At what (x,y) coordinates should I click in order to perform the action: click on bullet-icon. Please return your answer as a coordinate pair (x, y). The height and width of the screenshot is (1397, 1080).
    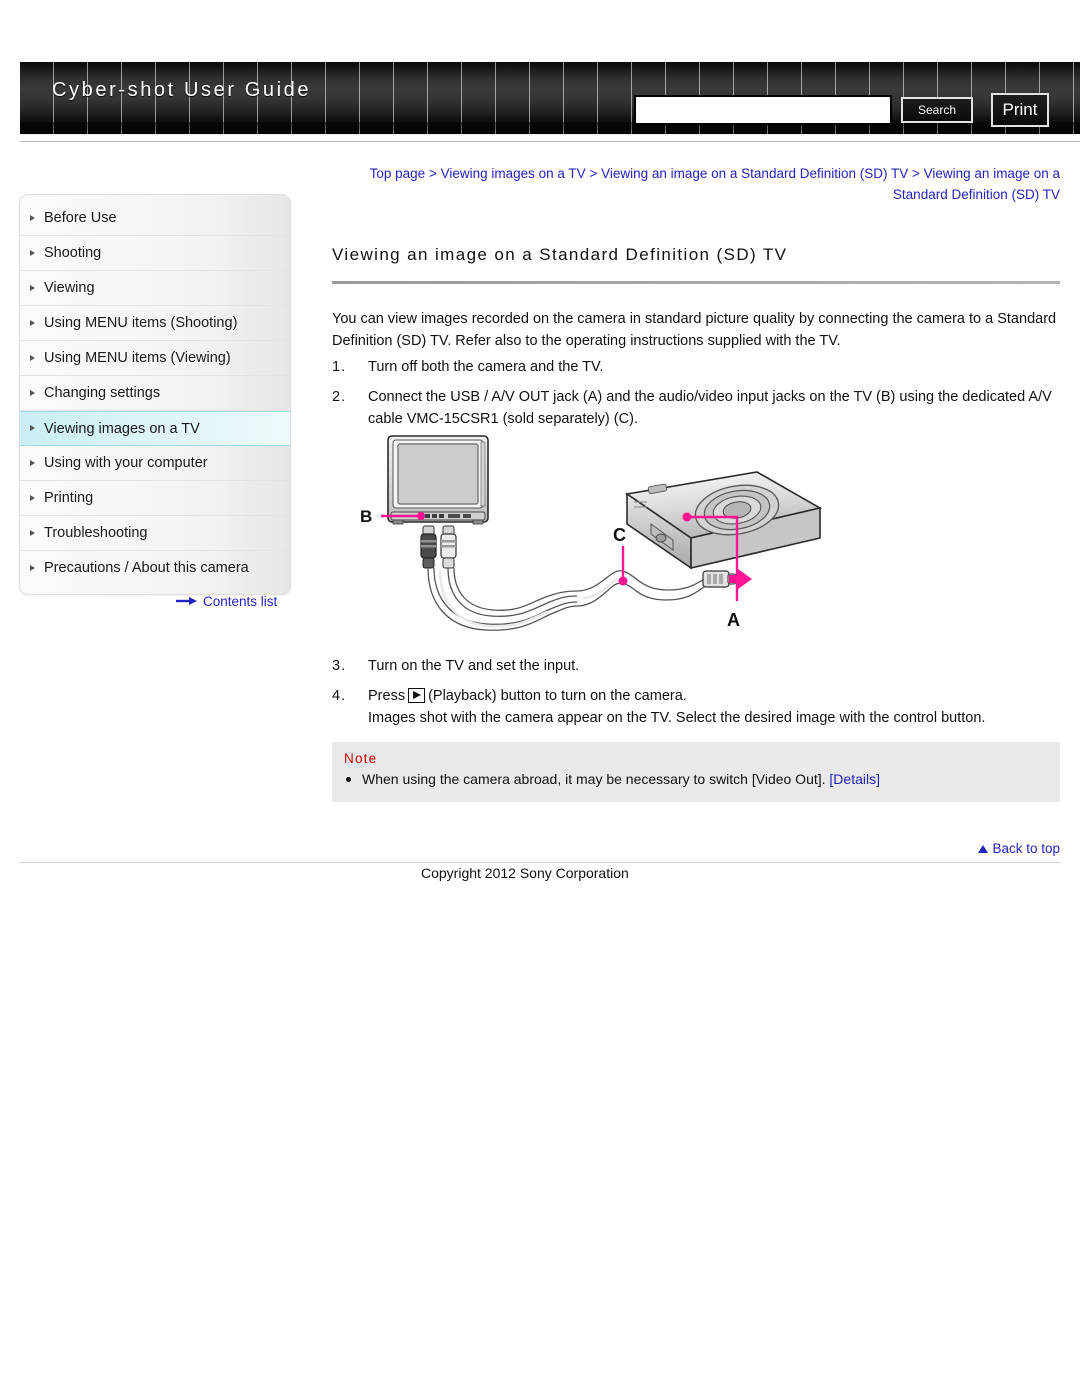
    Looking at the image, I should click on (348, 779).